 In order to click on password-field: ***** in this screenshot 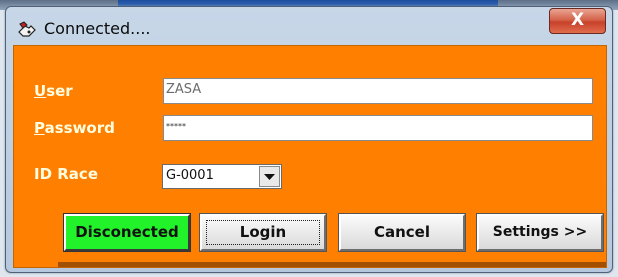, I will do `click(378, 128)`.